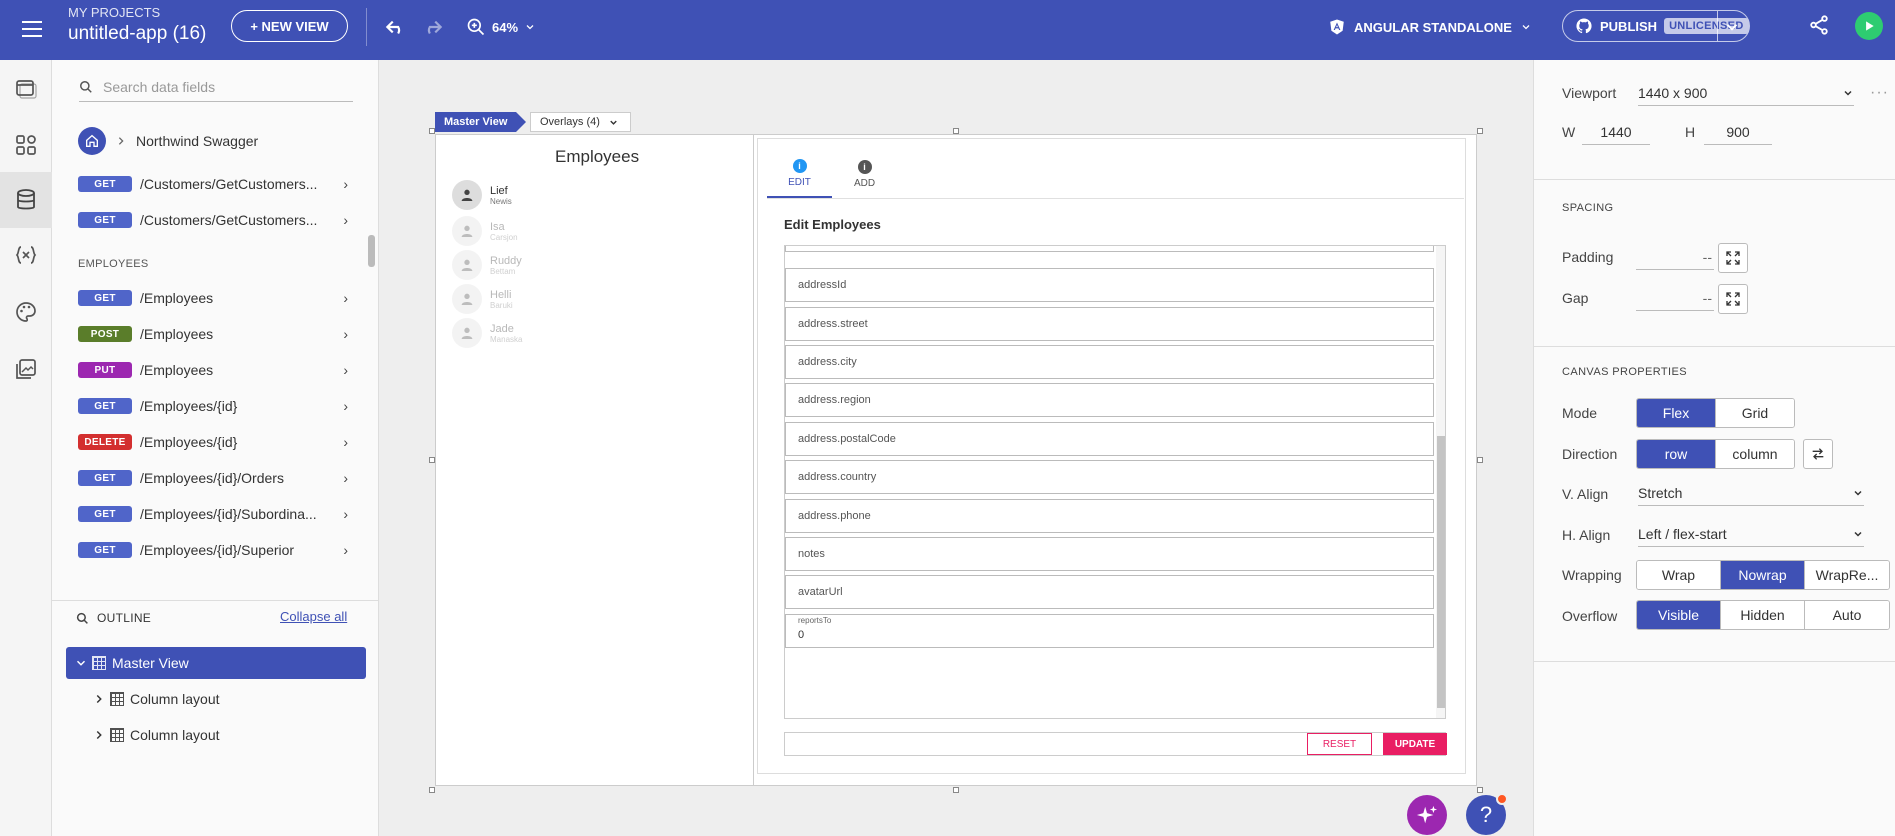  What do you see at coordinates (501, 27) in the screenshot?
I see `zoom-control: 64%` at bounding box center [501, 27].